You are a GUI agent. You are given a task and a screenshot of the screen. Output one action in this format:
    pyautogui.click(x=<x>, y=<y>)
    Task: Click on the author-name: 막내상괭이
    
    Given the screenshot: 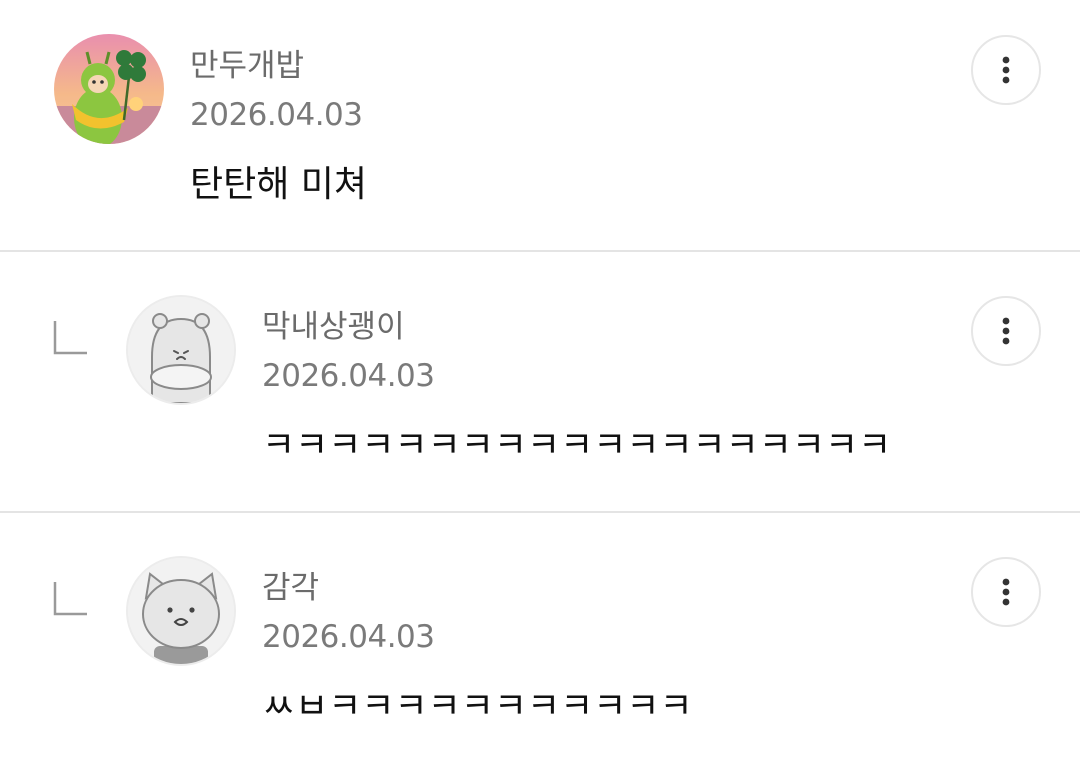 What is the action you would take?
    pyautogui.click(x=333, y=327)
    